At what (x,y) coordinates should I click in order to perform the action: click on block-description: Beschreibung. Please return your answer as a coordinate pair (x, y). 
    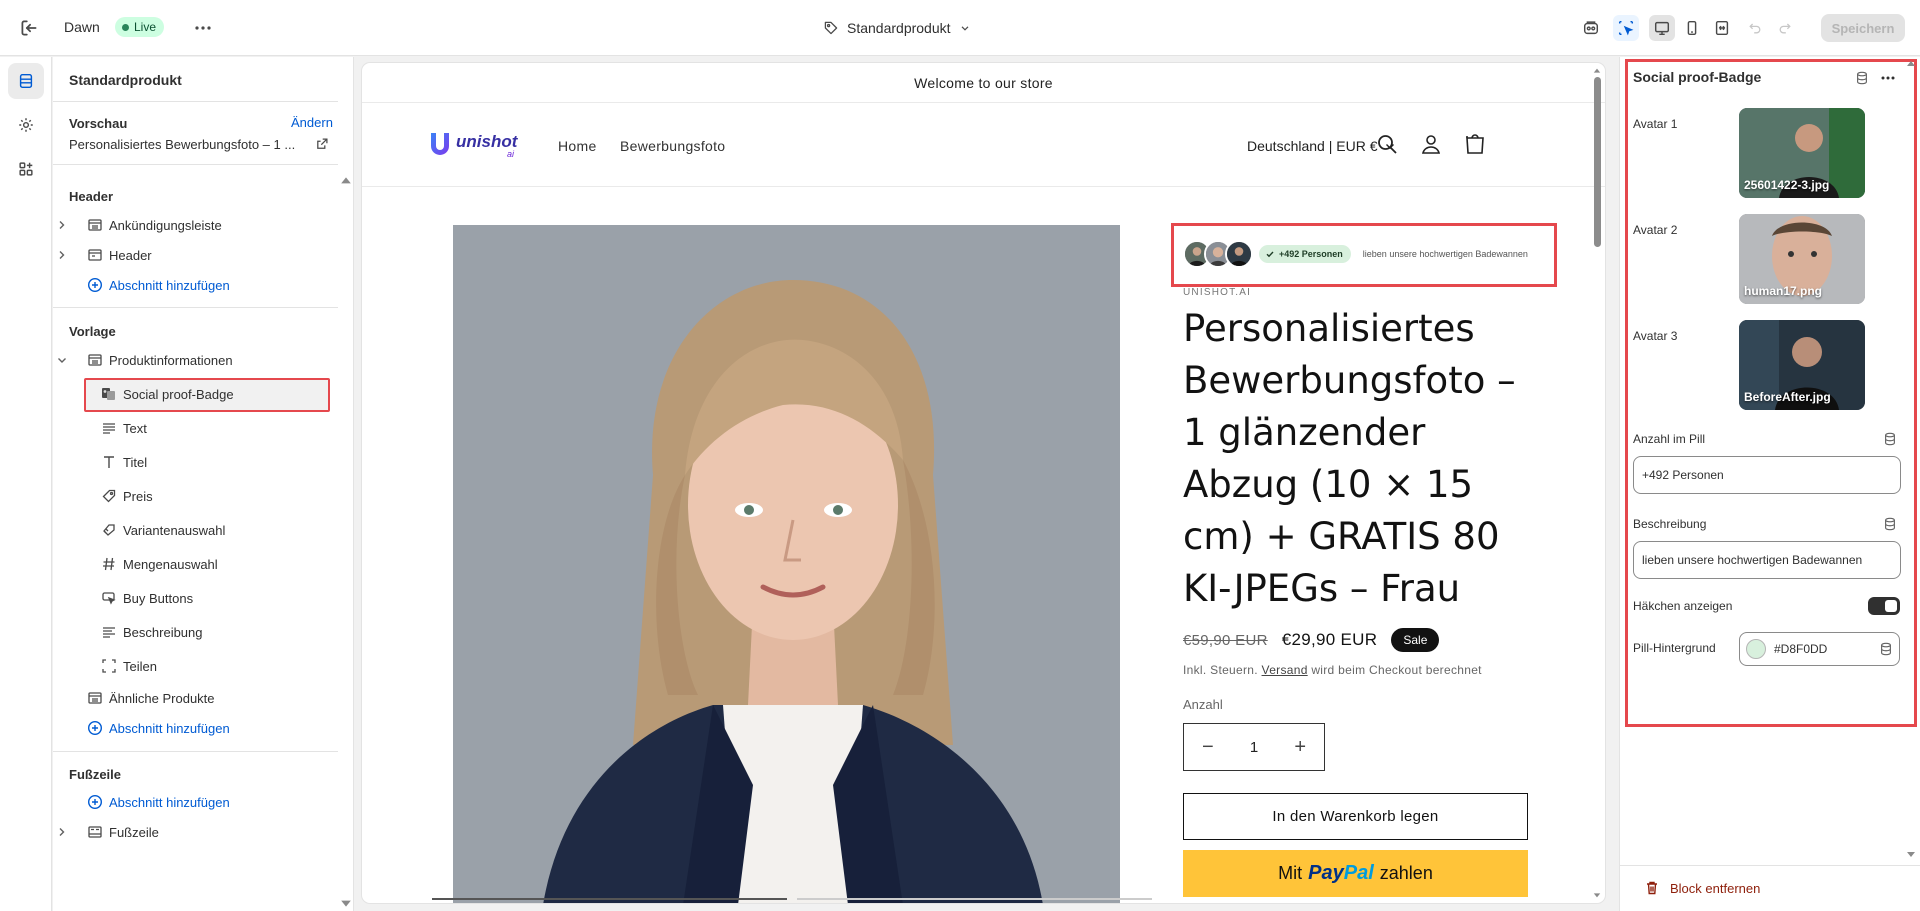
    Looking at the image, I should click on (195, 632).